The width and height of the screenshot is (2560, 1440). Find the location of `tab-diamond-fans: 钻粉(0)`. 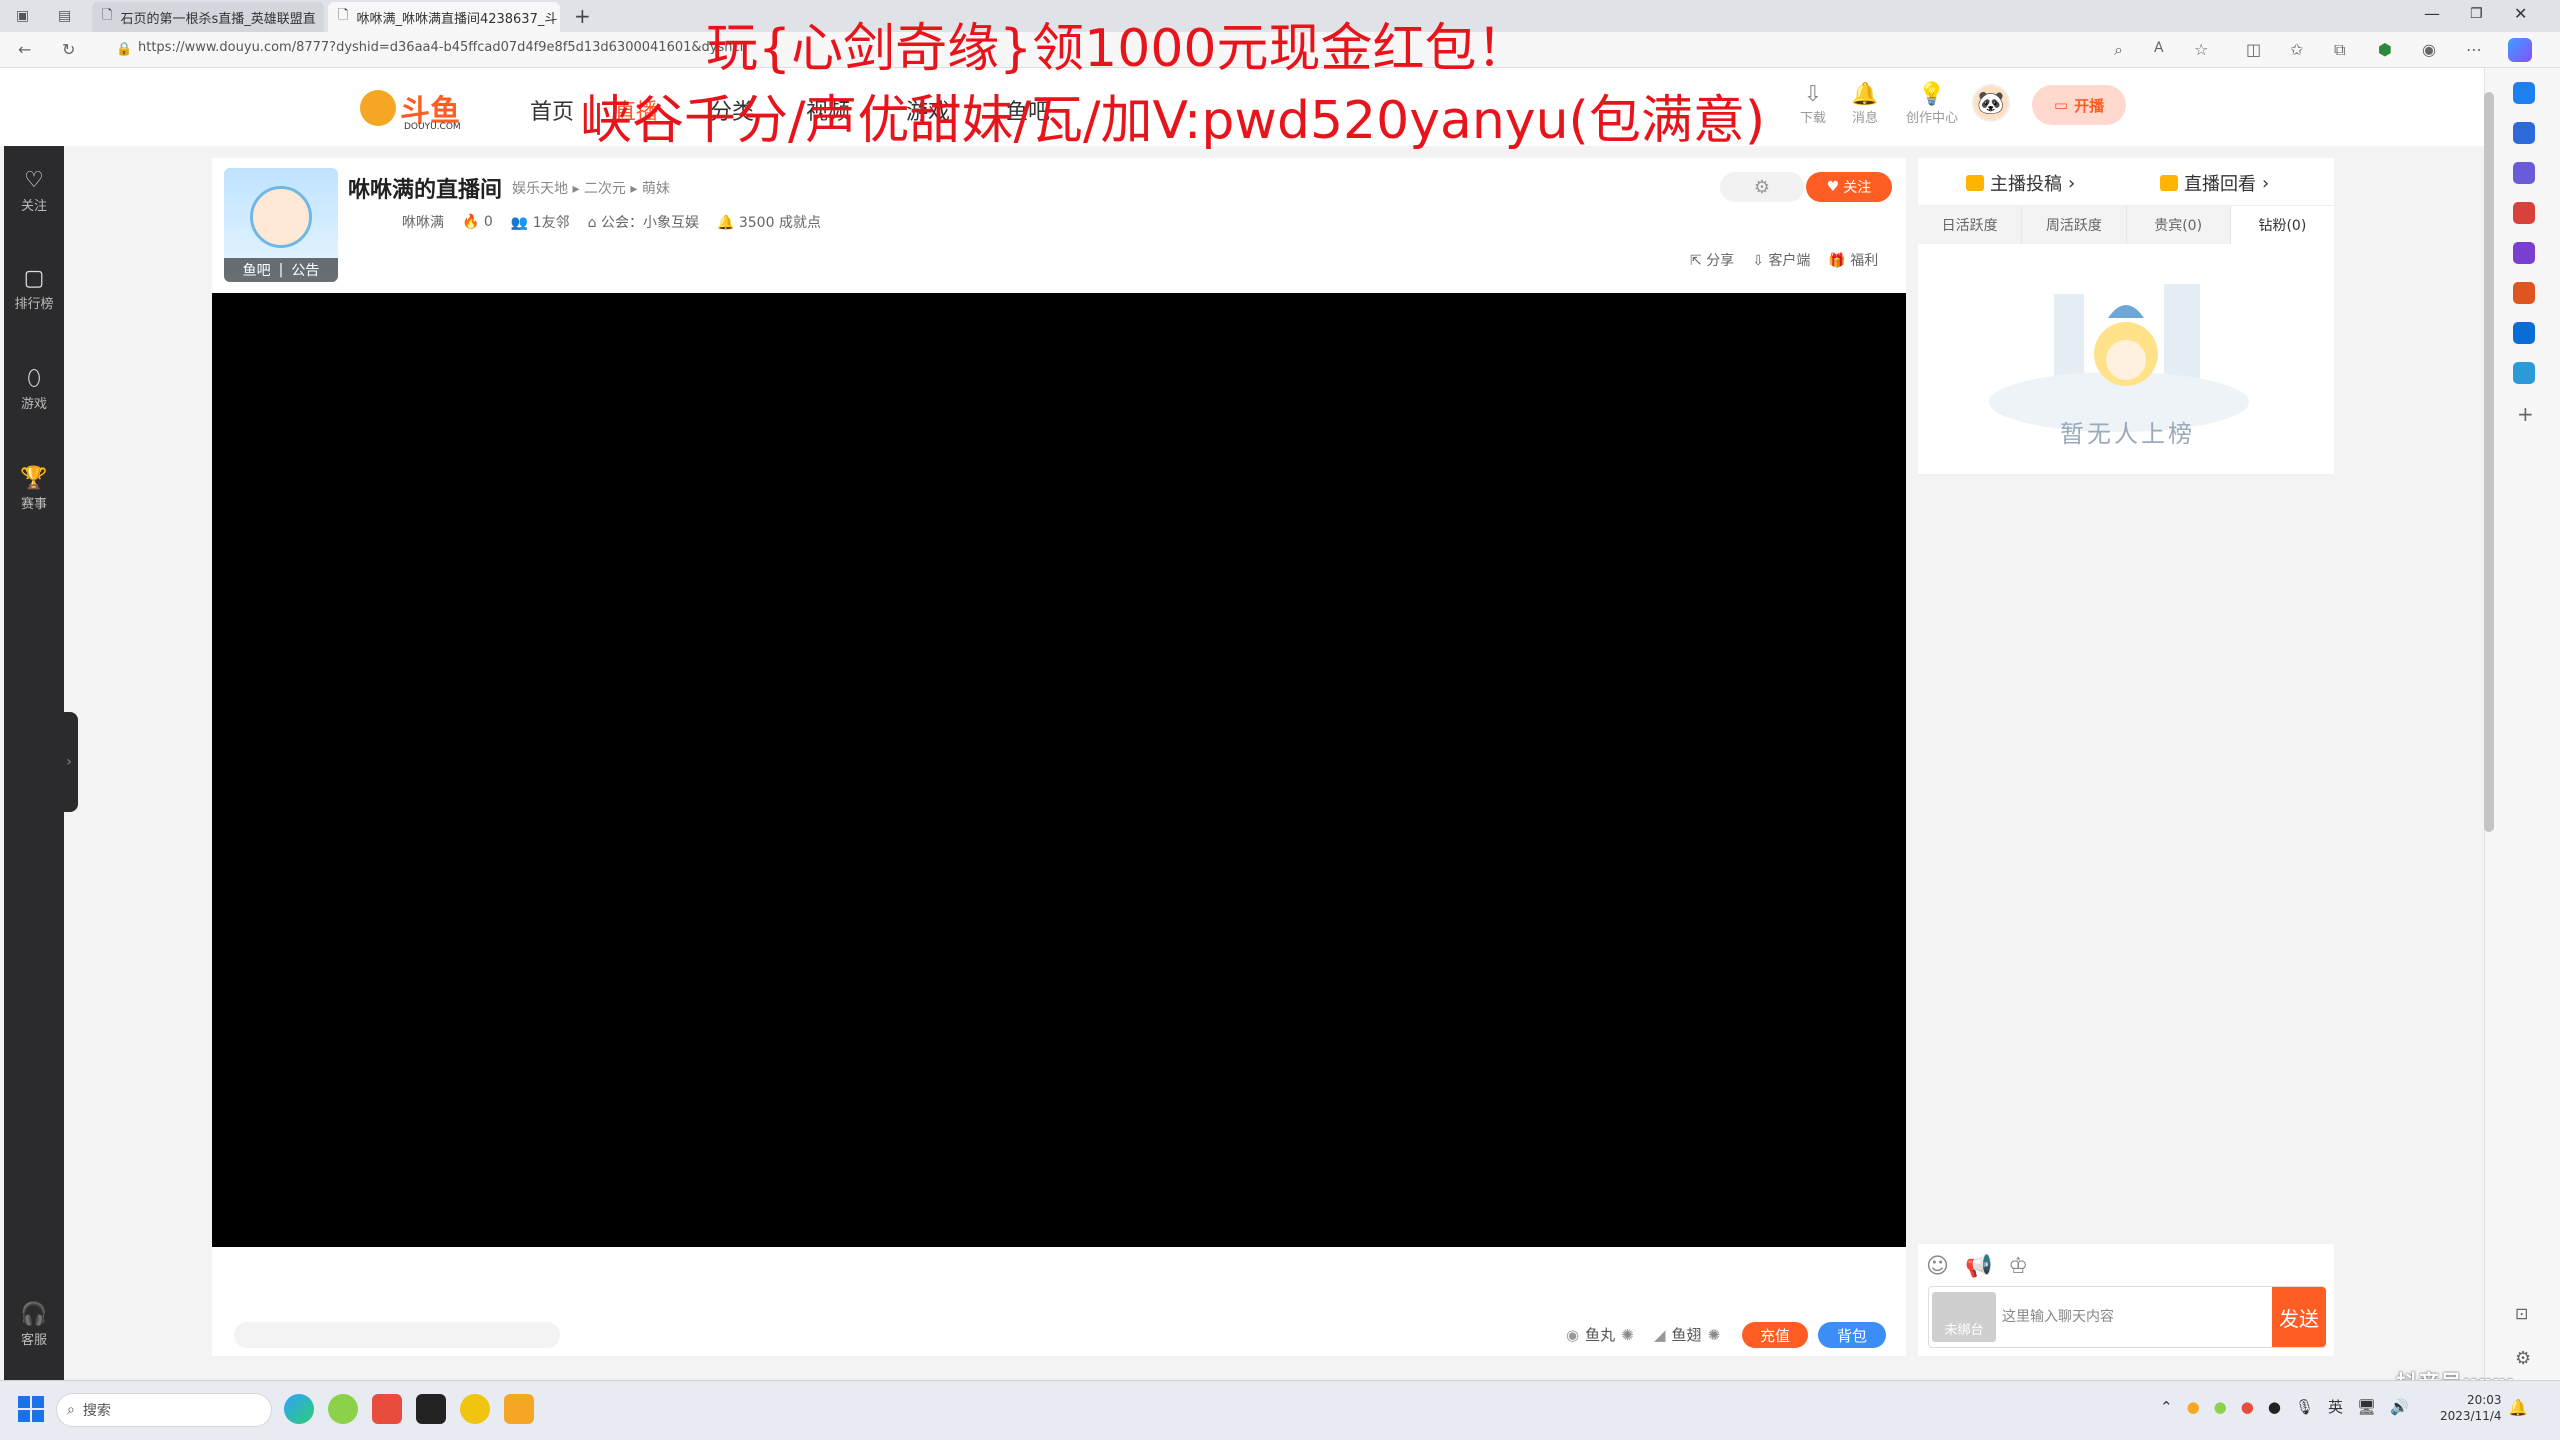

tab-diamond-fans: 钻粉(0) is located at coordinates (2282, 225).